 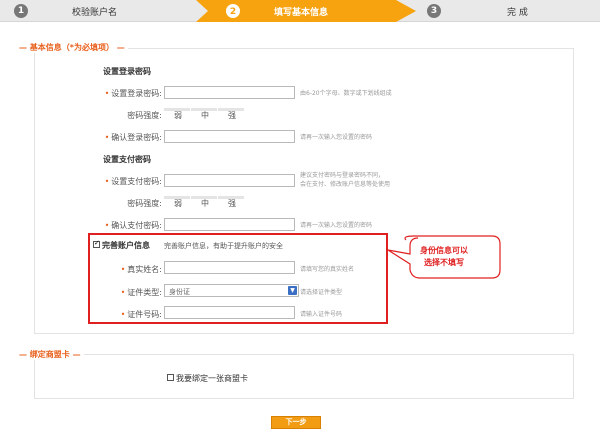 What do you see at coordinates (229, 136) in the screenshot?
I see `confirm-login-password-input` at bounding box center [229, 136].